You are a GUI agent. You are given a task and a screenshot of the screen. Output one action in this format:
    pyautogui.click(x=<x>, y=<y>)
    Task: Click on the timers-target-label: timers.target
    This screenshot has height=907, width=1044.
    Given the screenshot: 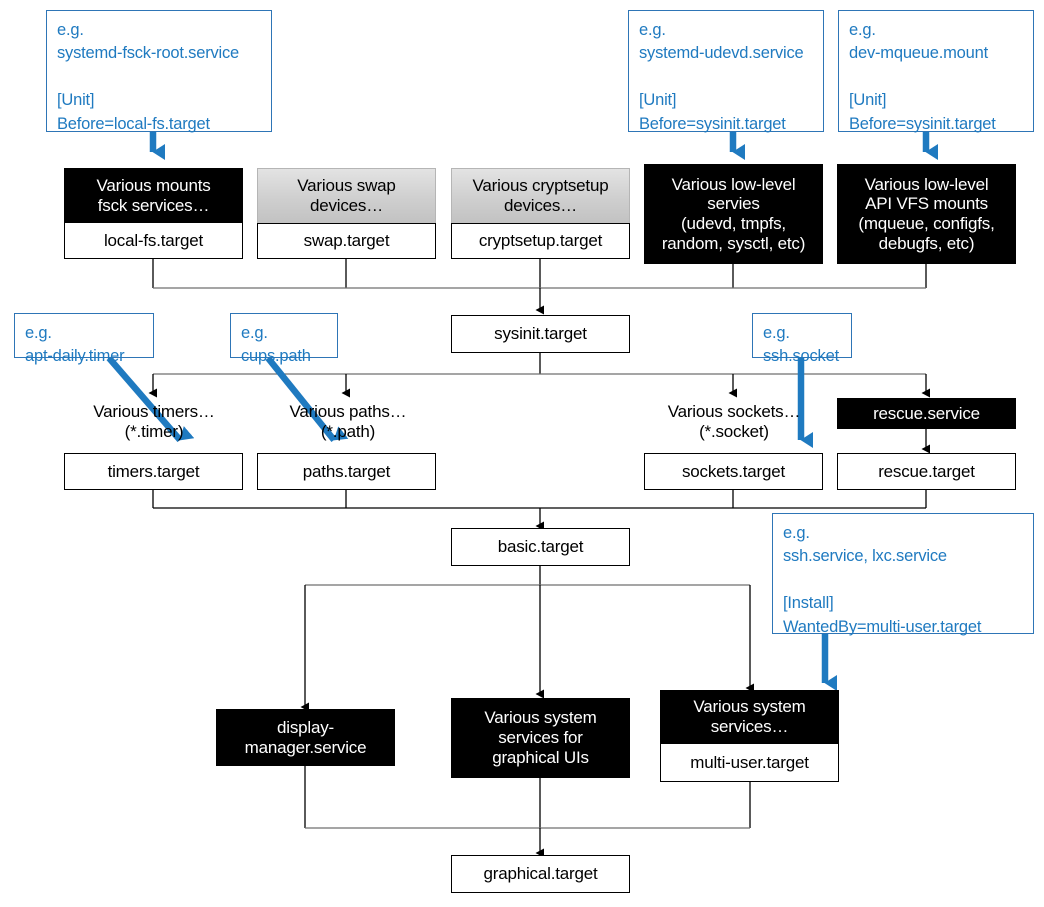 What is the action you would take?
    pyautogui.click(x=153, y=471)
    